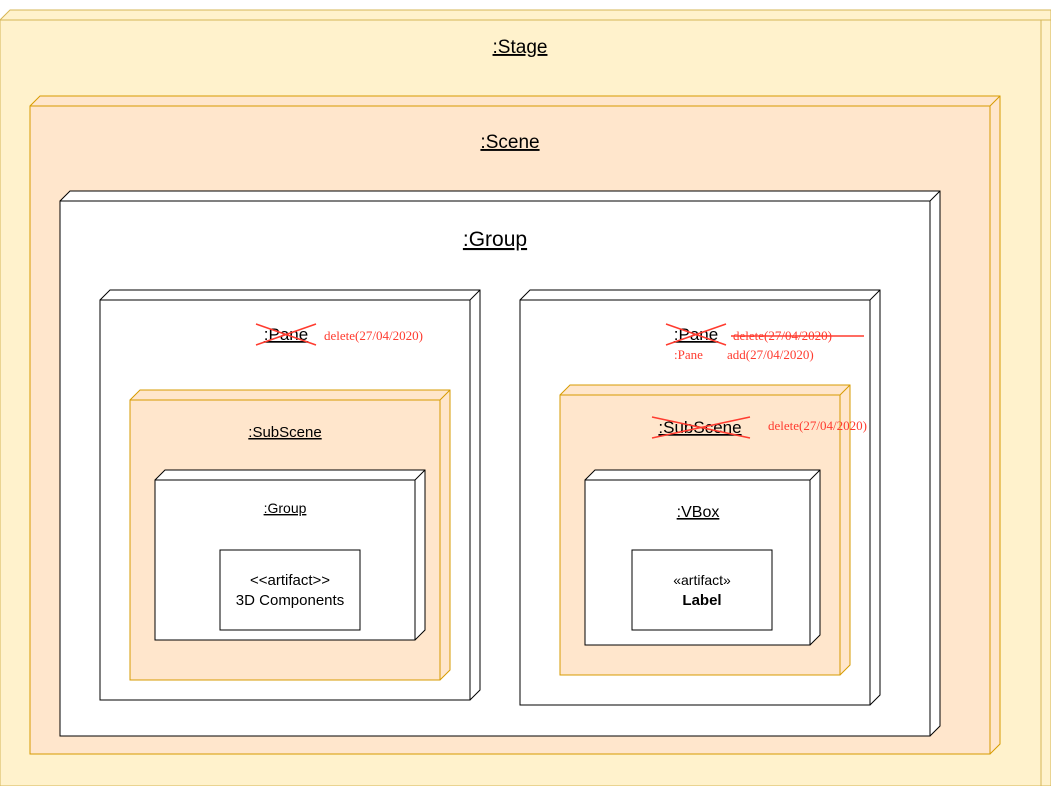  I want to click on artifact-label: «artifact» Label, so click(702, 590).